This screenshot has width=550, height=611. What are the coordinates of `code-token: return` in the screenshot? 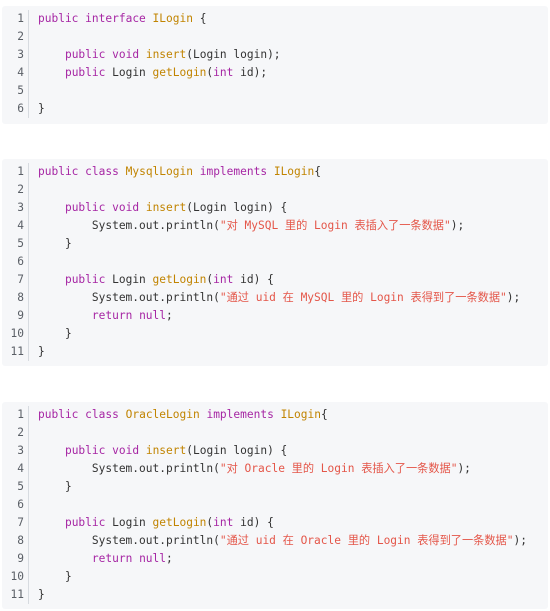 It's located at (112, 558).